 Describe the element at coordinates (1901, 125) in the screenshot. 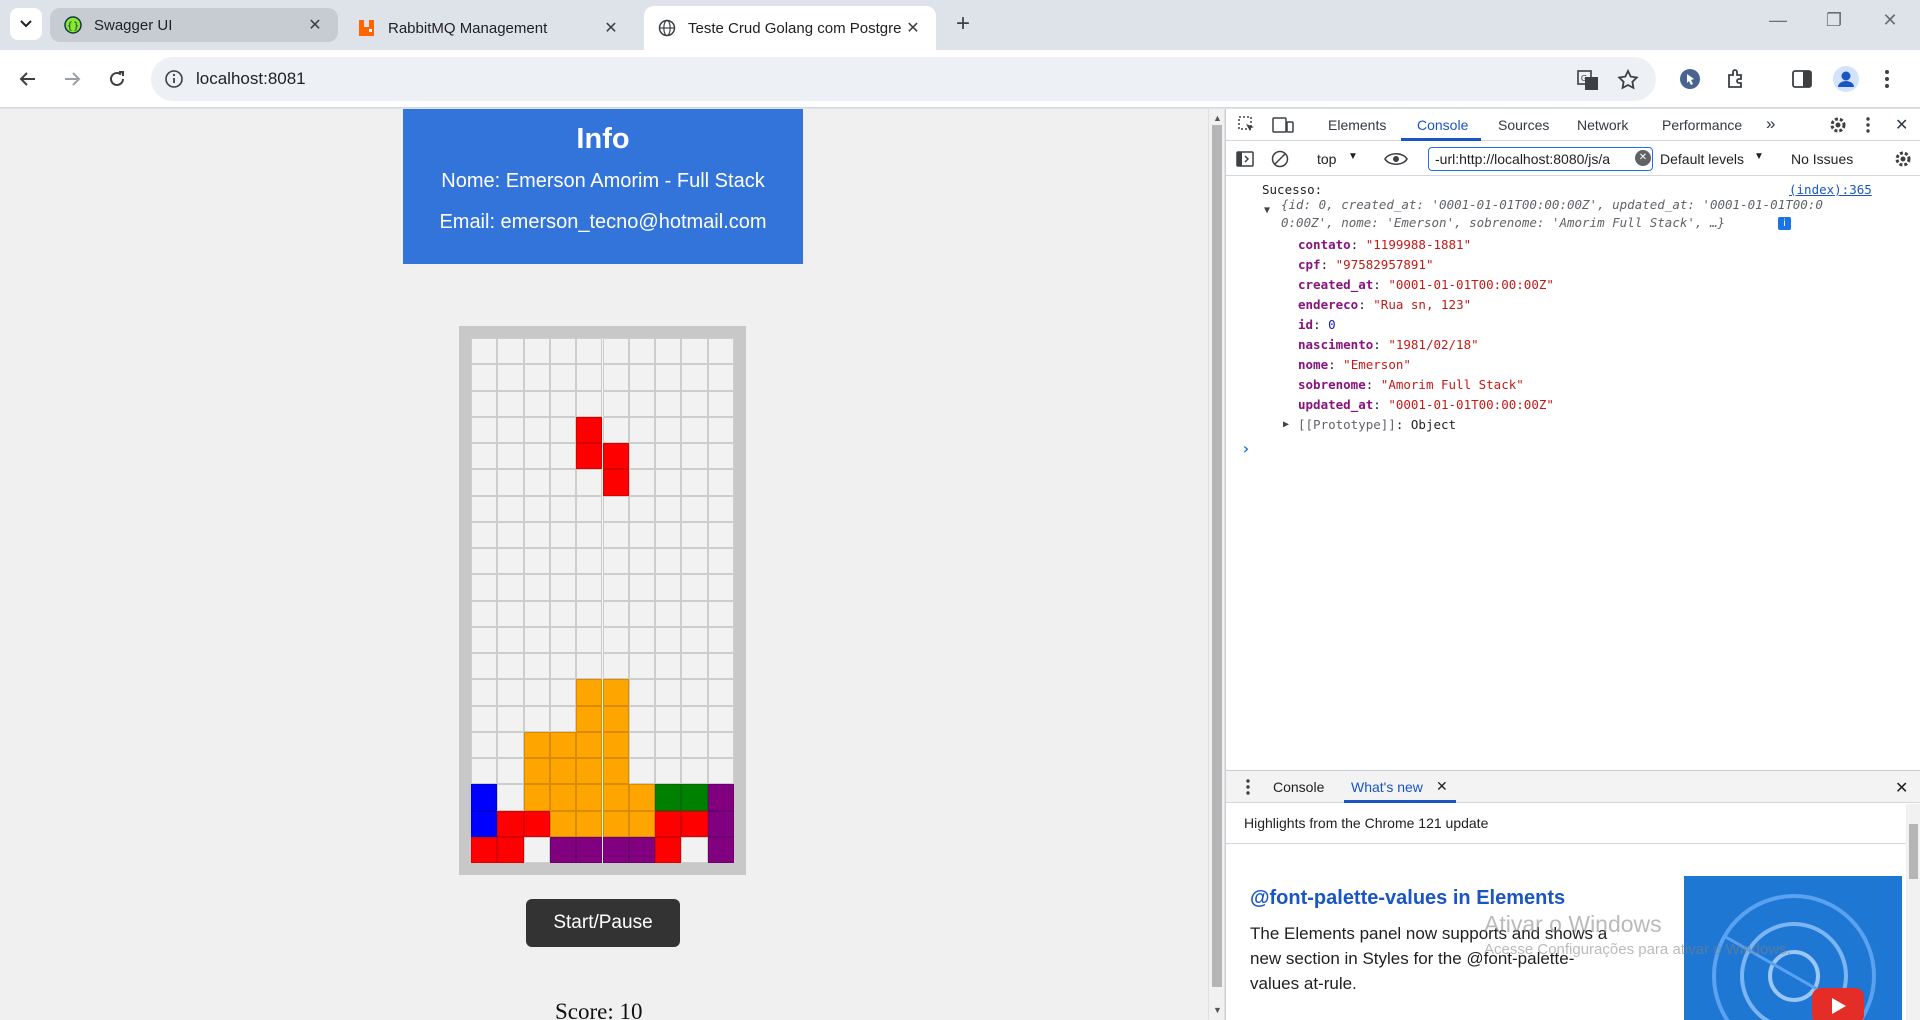

I see `close-devtools-icon: ✕` at that location.